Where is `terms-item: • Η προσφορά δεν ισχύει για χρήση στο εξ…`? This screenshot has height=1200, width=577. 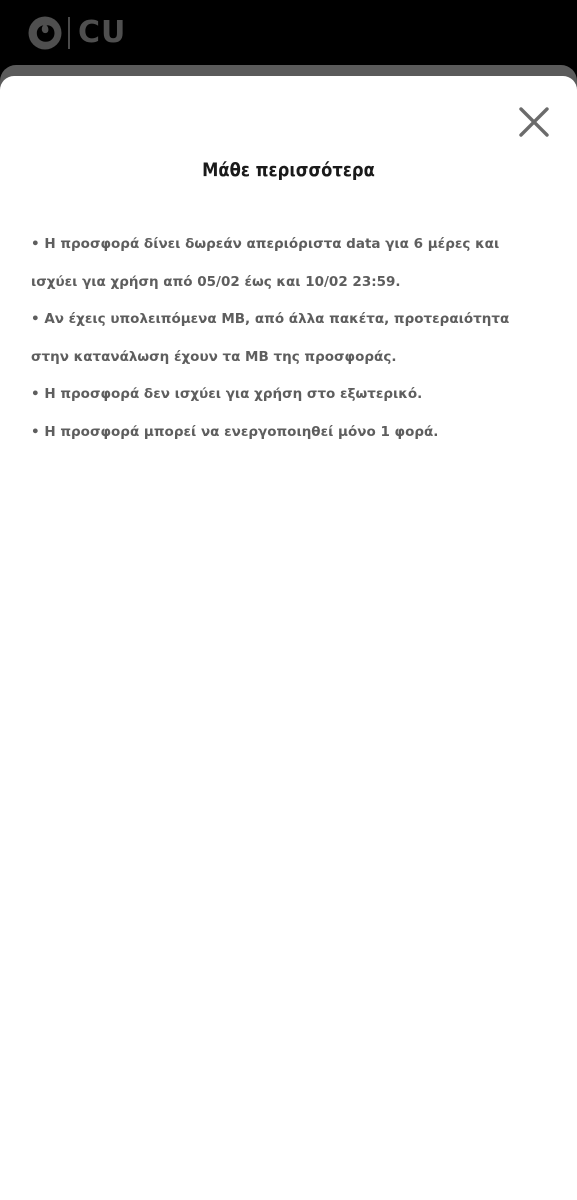 terms-item: • Η προσφορά δεν ισχύει για χρήση στο εξ… is located at coordinates (227, 394).